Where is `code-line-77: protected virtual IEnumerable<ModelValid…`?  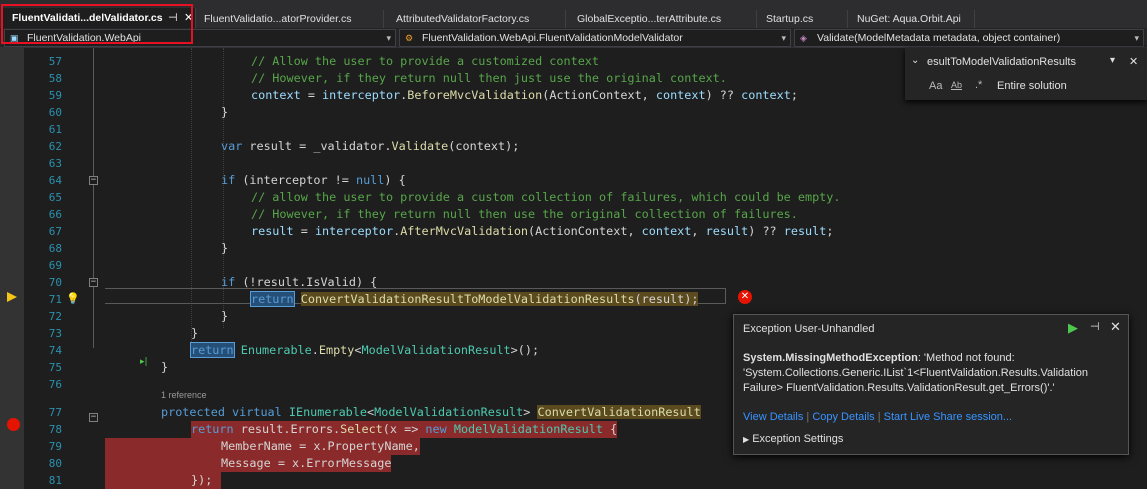 code-line-77: protected virtual IEnumerable<ModelValid… is located at coordinates (431, 412).